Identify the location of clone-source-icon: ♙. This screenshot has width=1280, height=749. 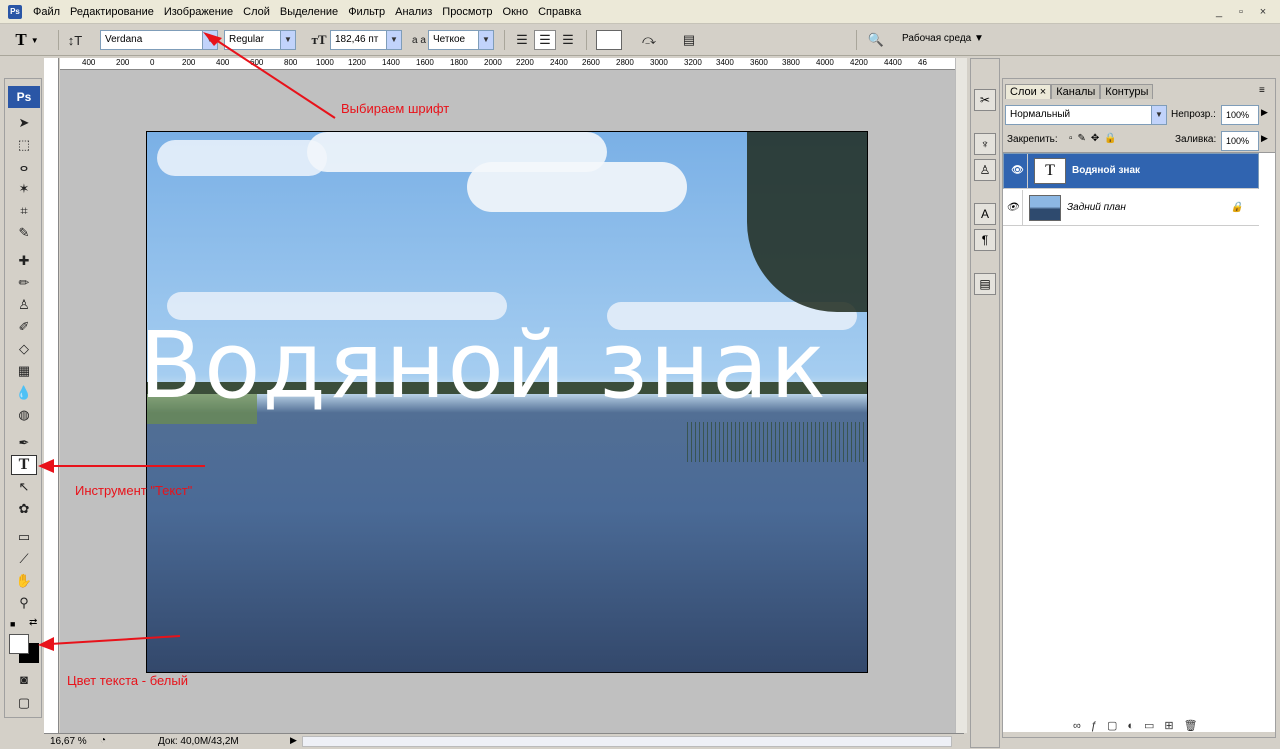
(985, 170).